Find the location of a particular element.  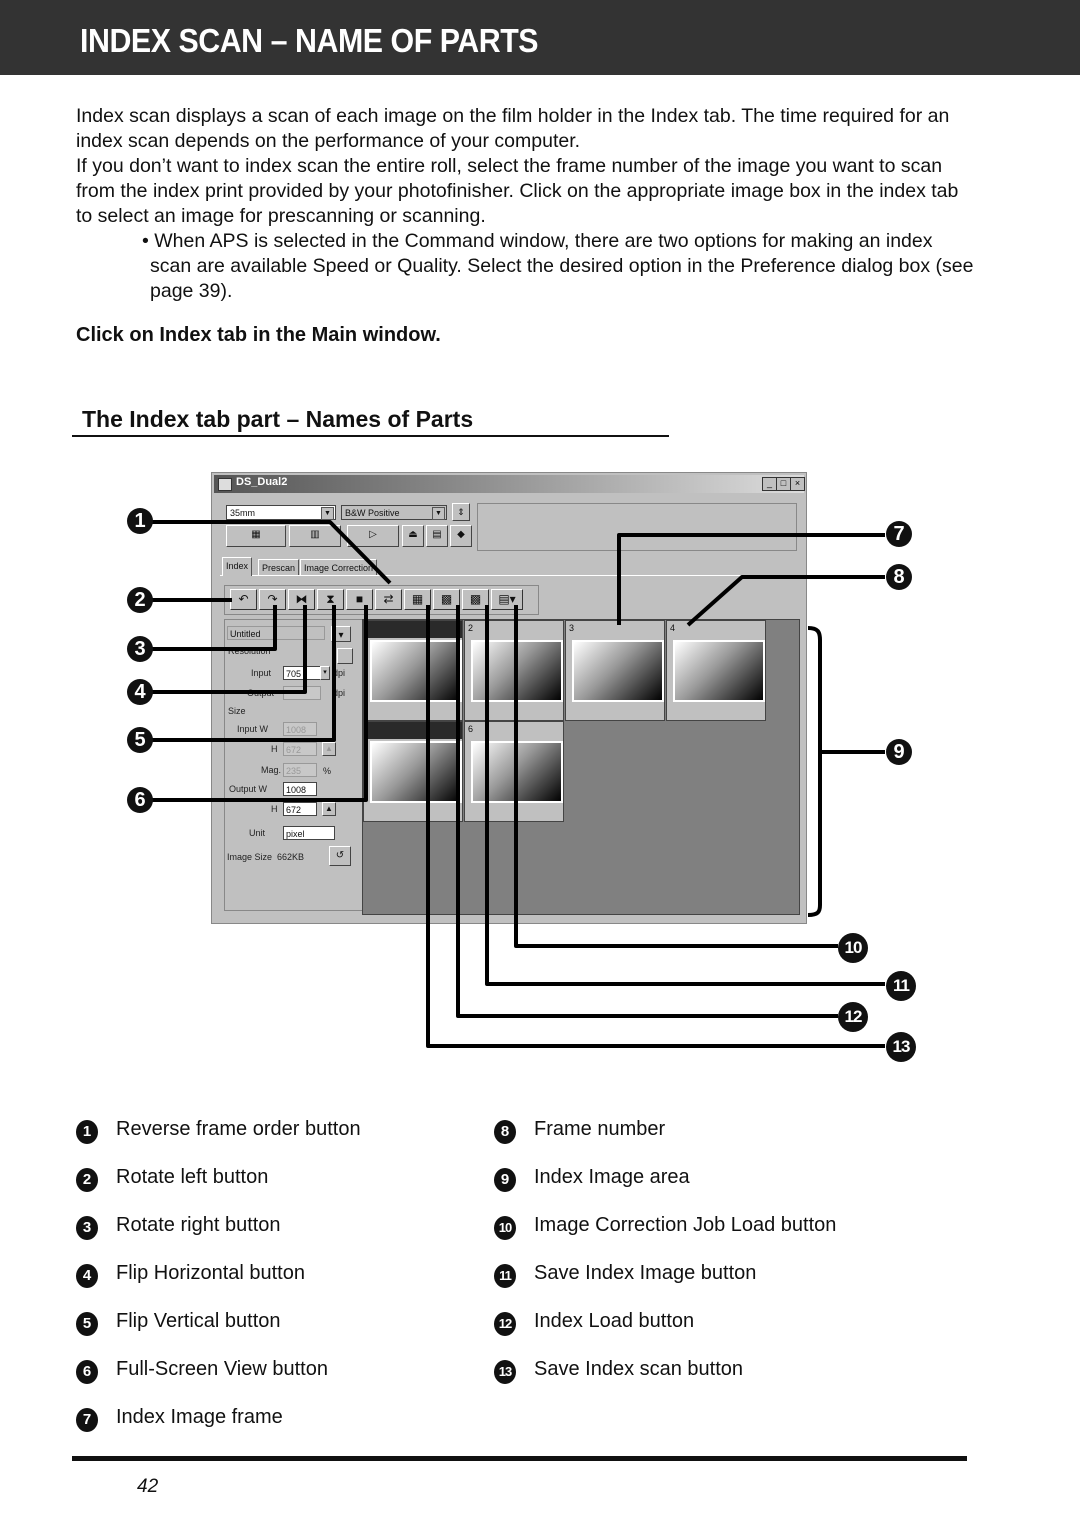

unit-label: Unit is located at coordinates (257, 833).